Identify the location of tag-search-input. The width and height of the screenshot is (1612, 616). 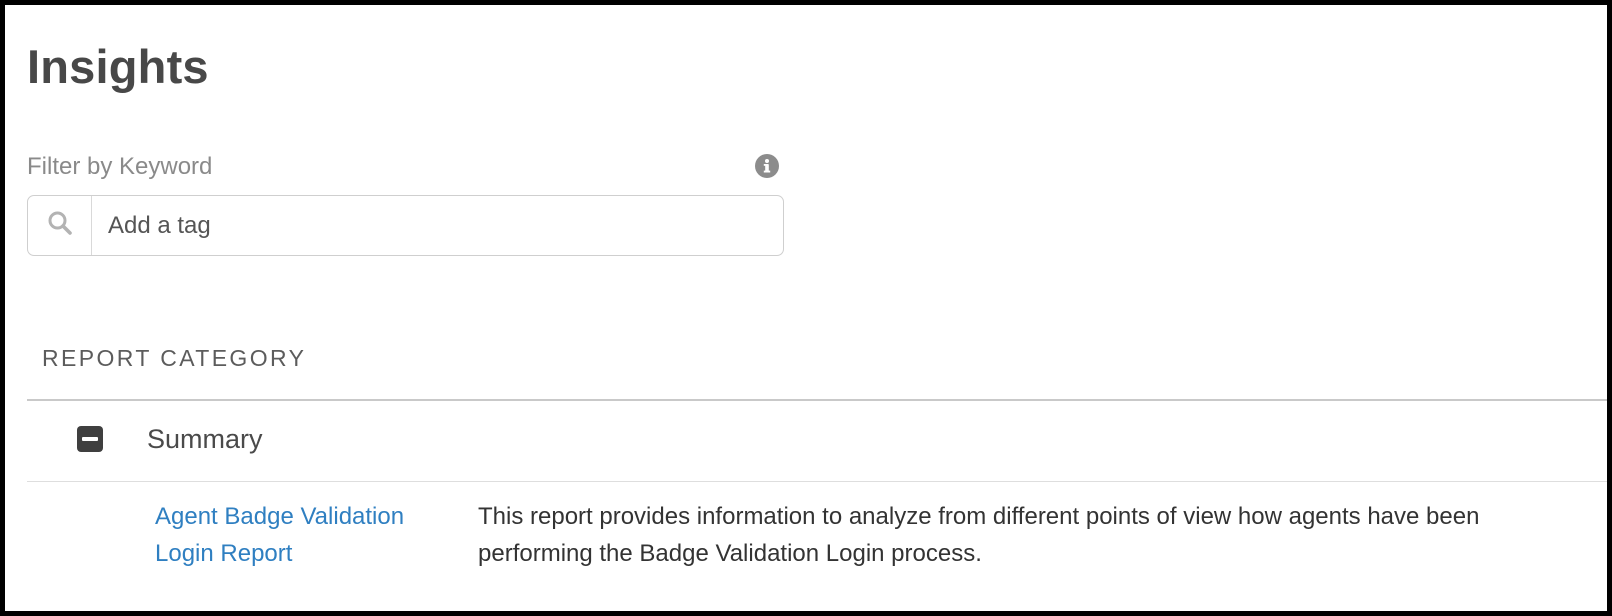
(437, 225).